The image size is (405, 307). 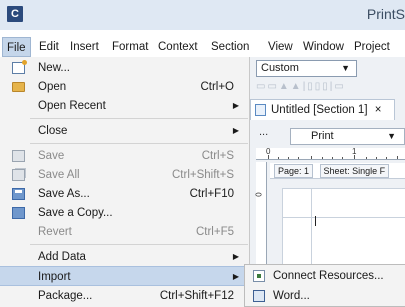 I want to click on document-tab: Untitled [Section 1] ×, so click(x=322, y=109).